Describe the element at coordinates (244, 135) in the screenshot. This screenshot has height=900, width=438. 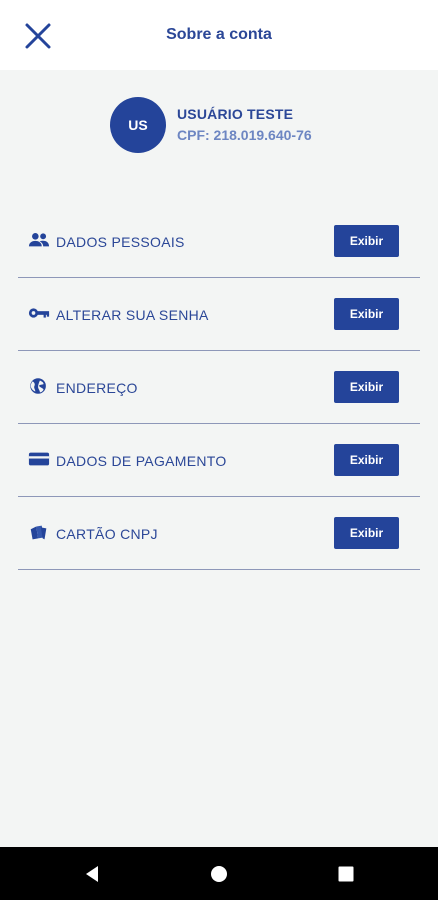
I see `user-cpf: CPF: 218.019.640-76` at that location.